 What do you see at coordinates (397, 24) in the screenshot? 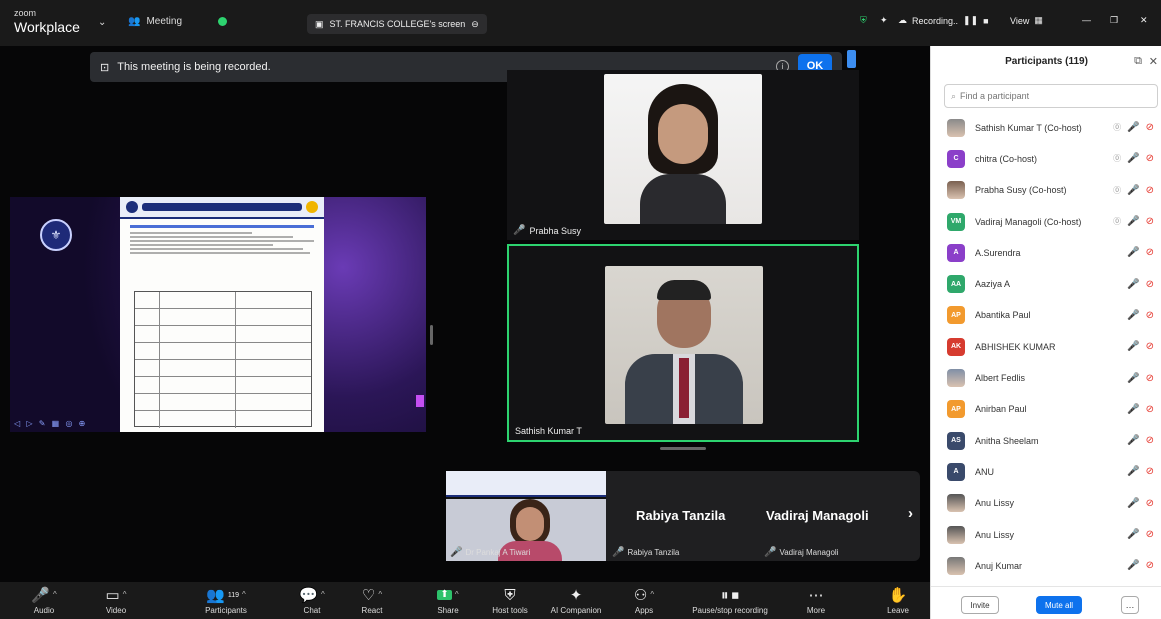
I see `shared-screen-tab: ▣ ST. FRANCIS COLLEGE's screen ⊖` at bounding box center [397, 24].